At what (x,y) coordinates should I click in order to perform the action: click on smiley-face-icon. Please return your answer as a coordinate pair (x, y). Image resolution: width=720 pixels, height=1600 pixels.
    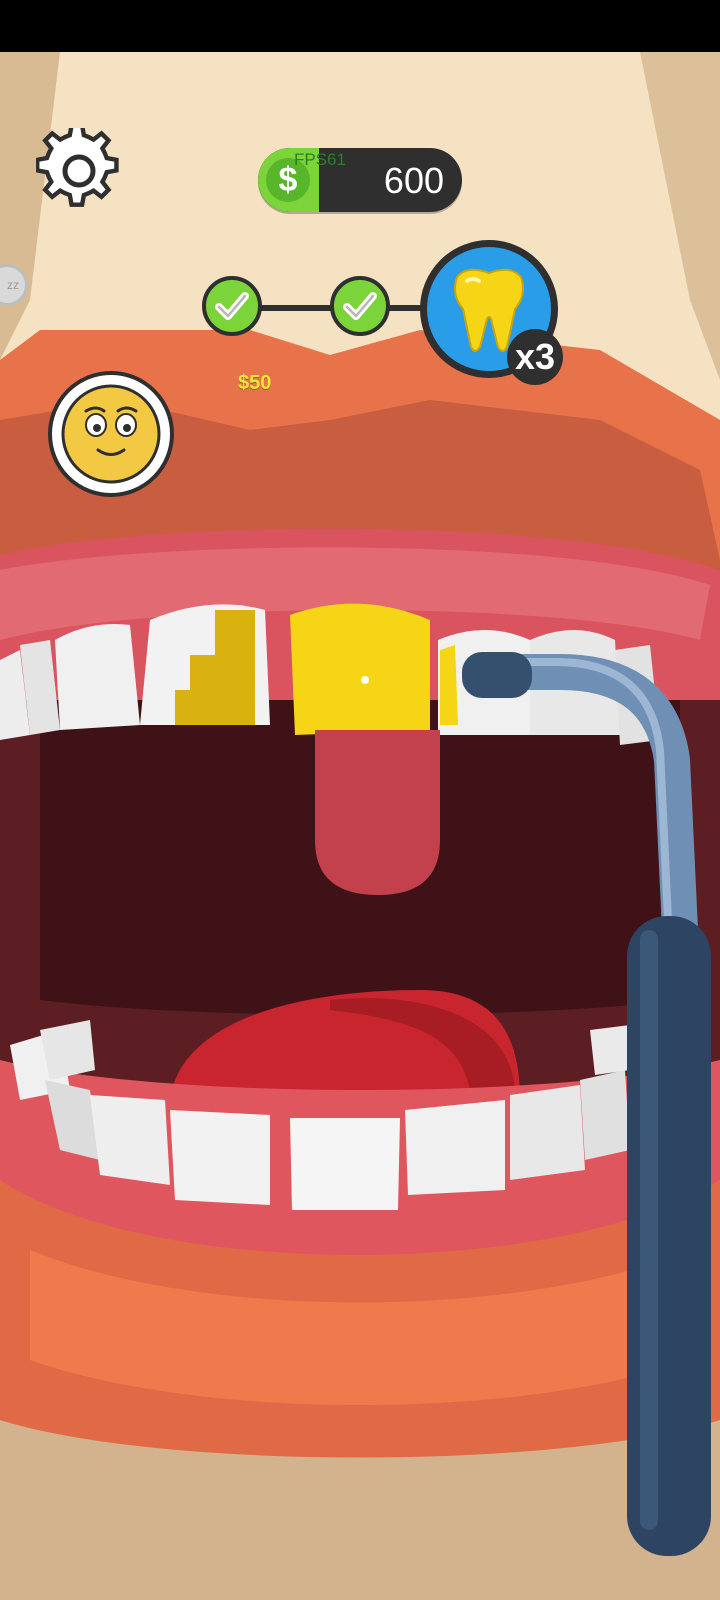
    Looking at the image, I should click on (111, 434).